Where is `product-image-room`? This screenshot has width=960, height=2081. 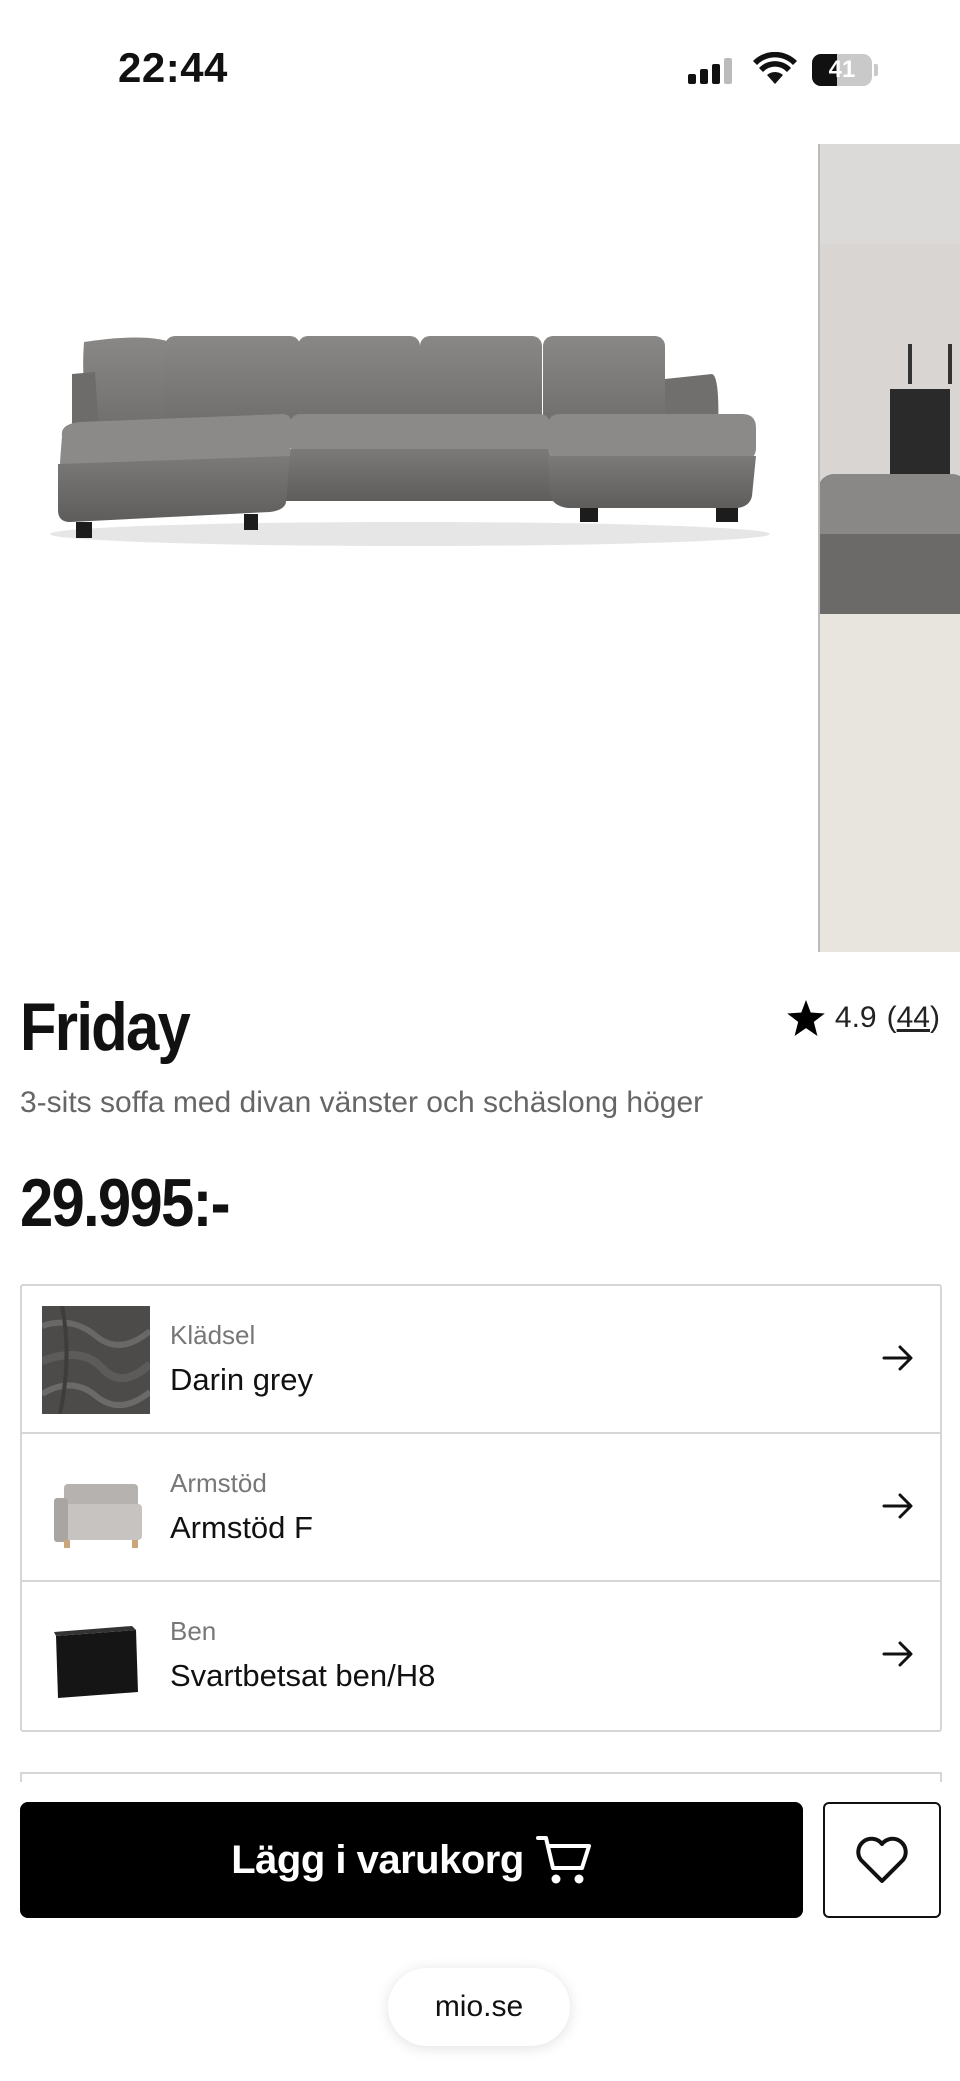 product-image-room is located at coordinates (889, 548).